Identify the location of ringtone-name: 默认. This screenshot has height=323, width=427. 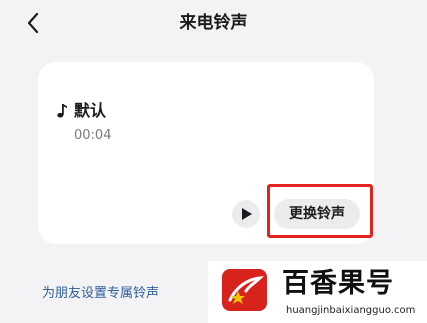
(90, 110).